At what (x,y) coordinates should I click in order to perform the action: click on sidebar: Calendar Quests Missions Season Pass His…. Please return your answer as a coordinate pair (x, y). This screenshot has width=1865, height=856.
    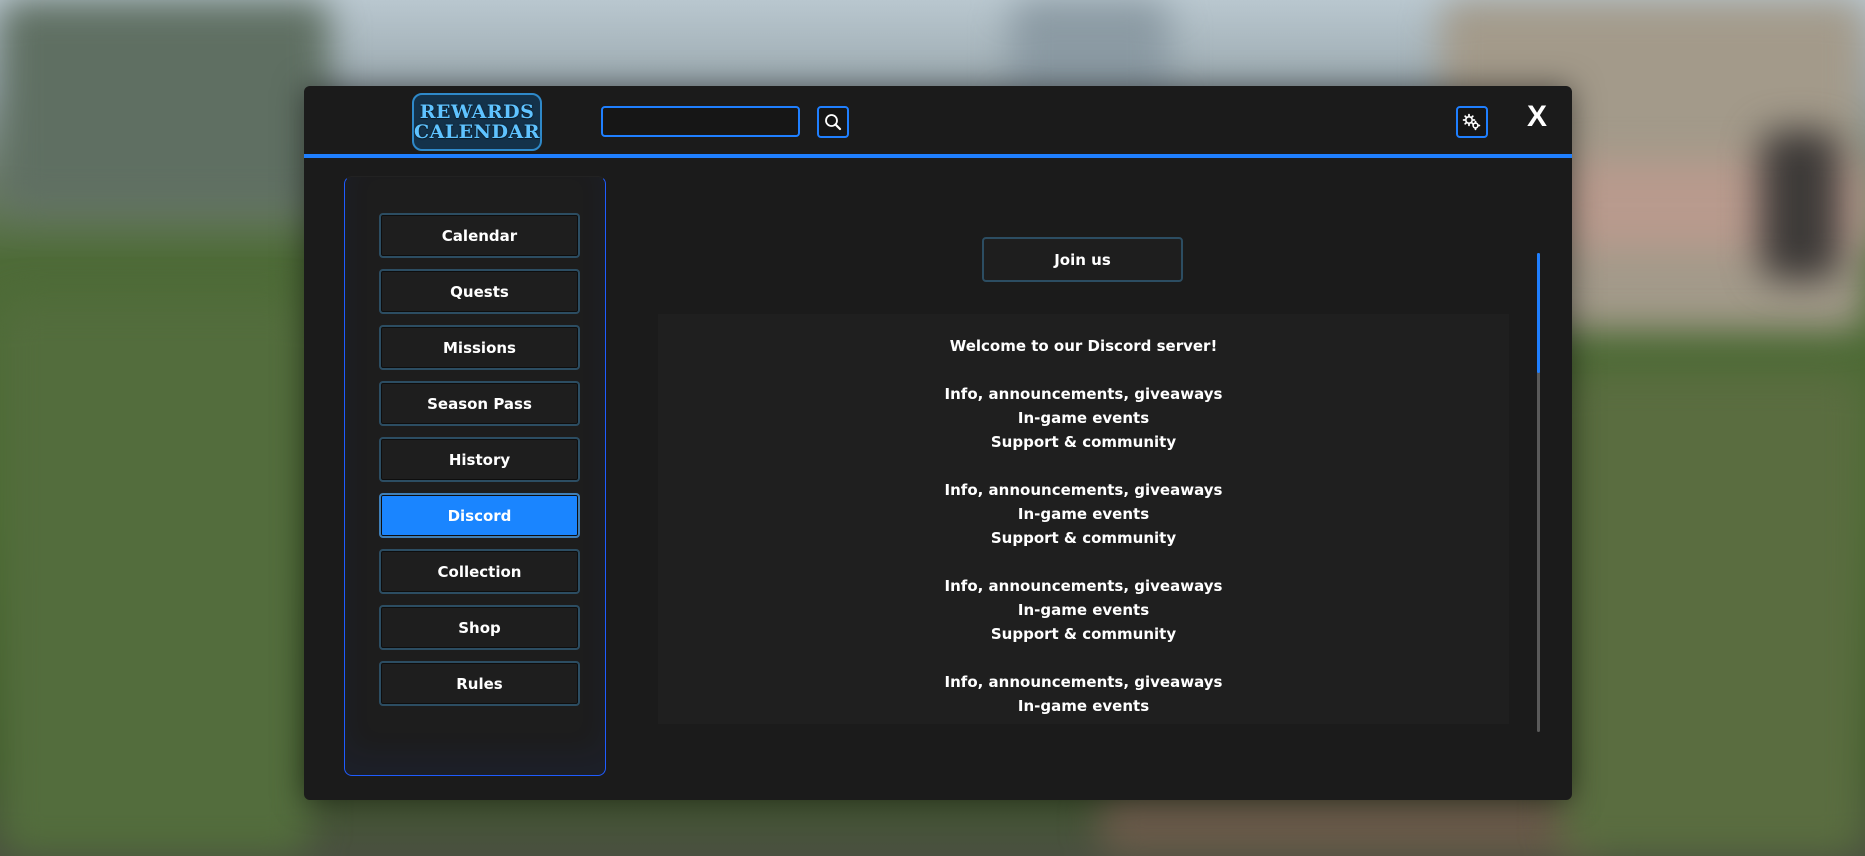
    Looking at the image, I should click on (475, 476).